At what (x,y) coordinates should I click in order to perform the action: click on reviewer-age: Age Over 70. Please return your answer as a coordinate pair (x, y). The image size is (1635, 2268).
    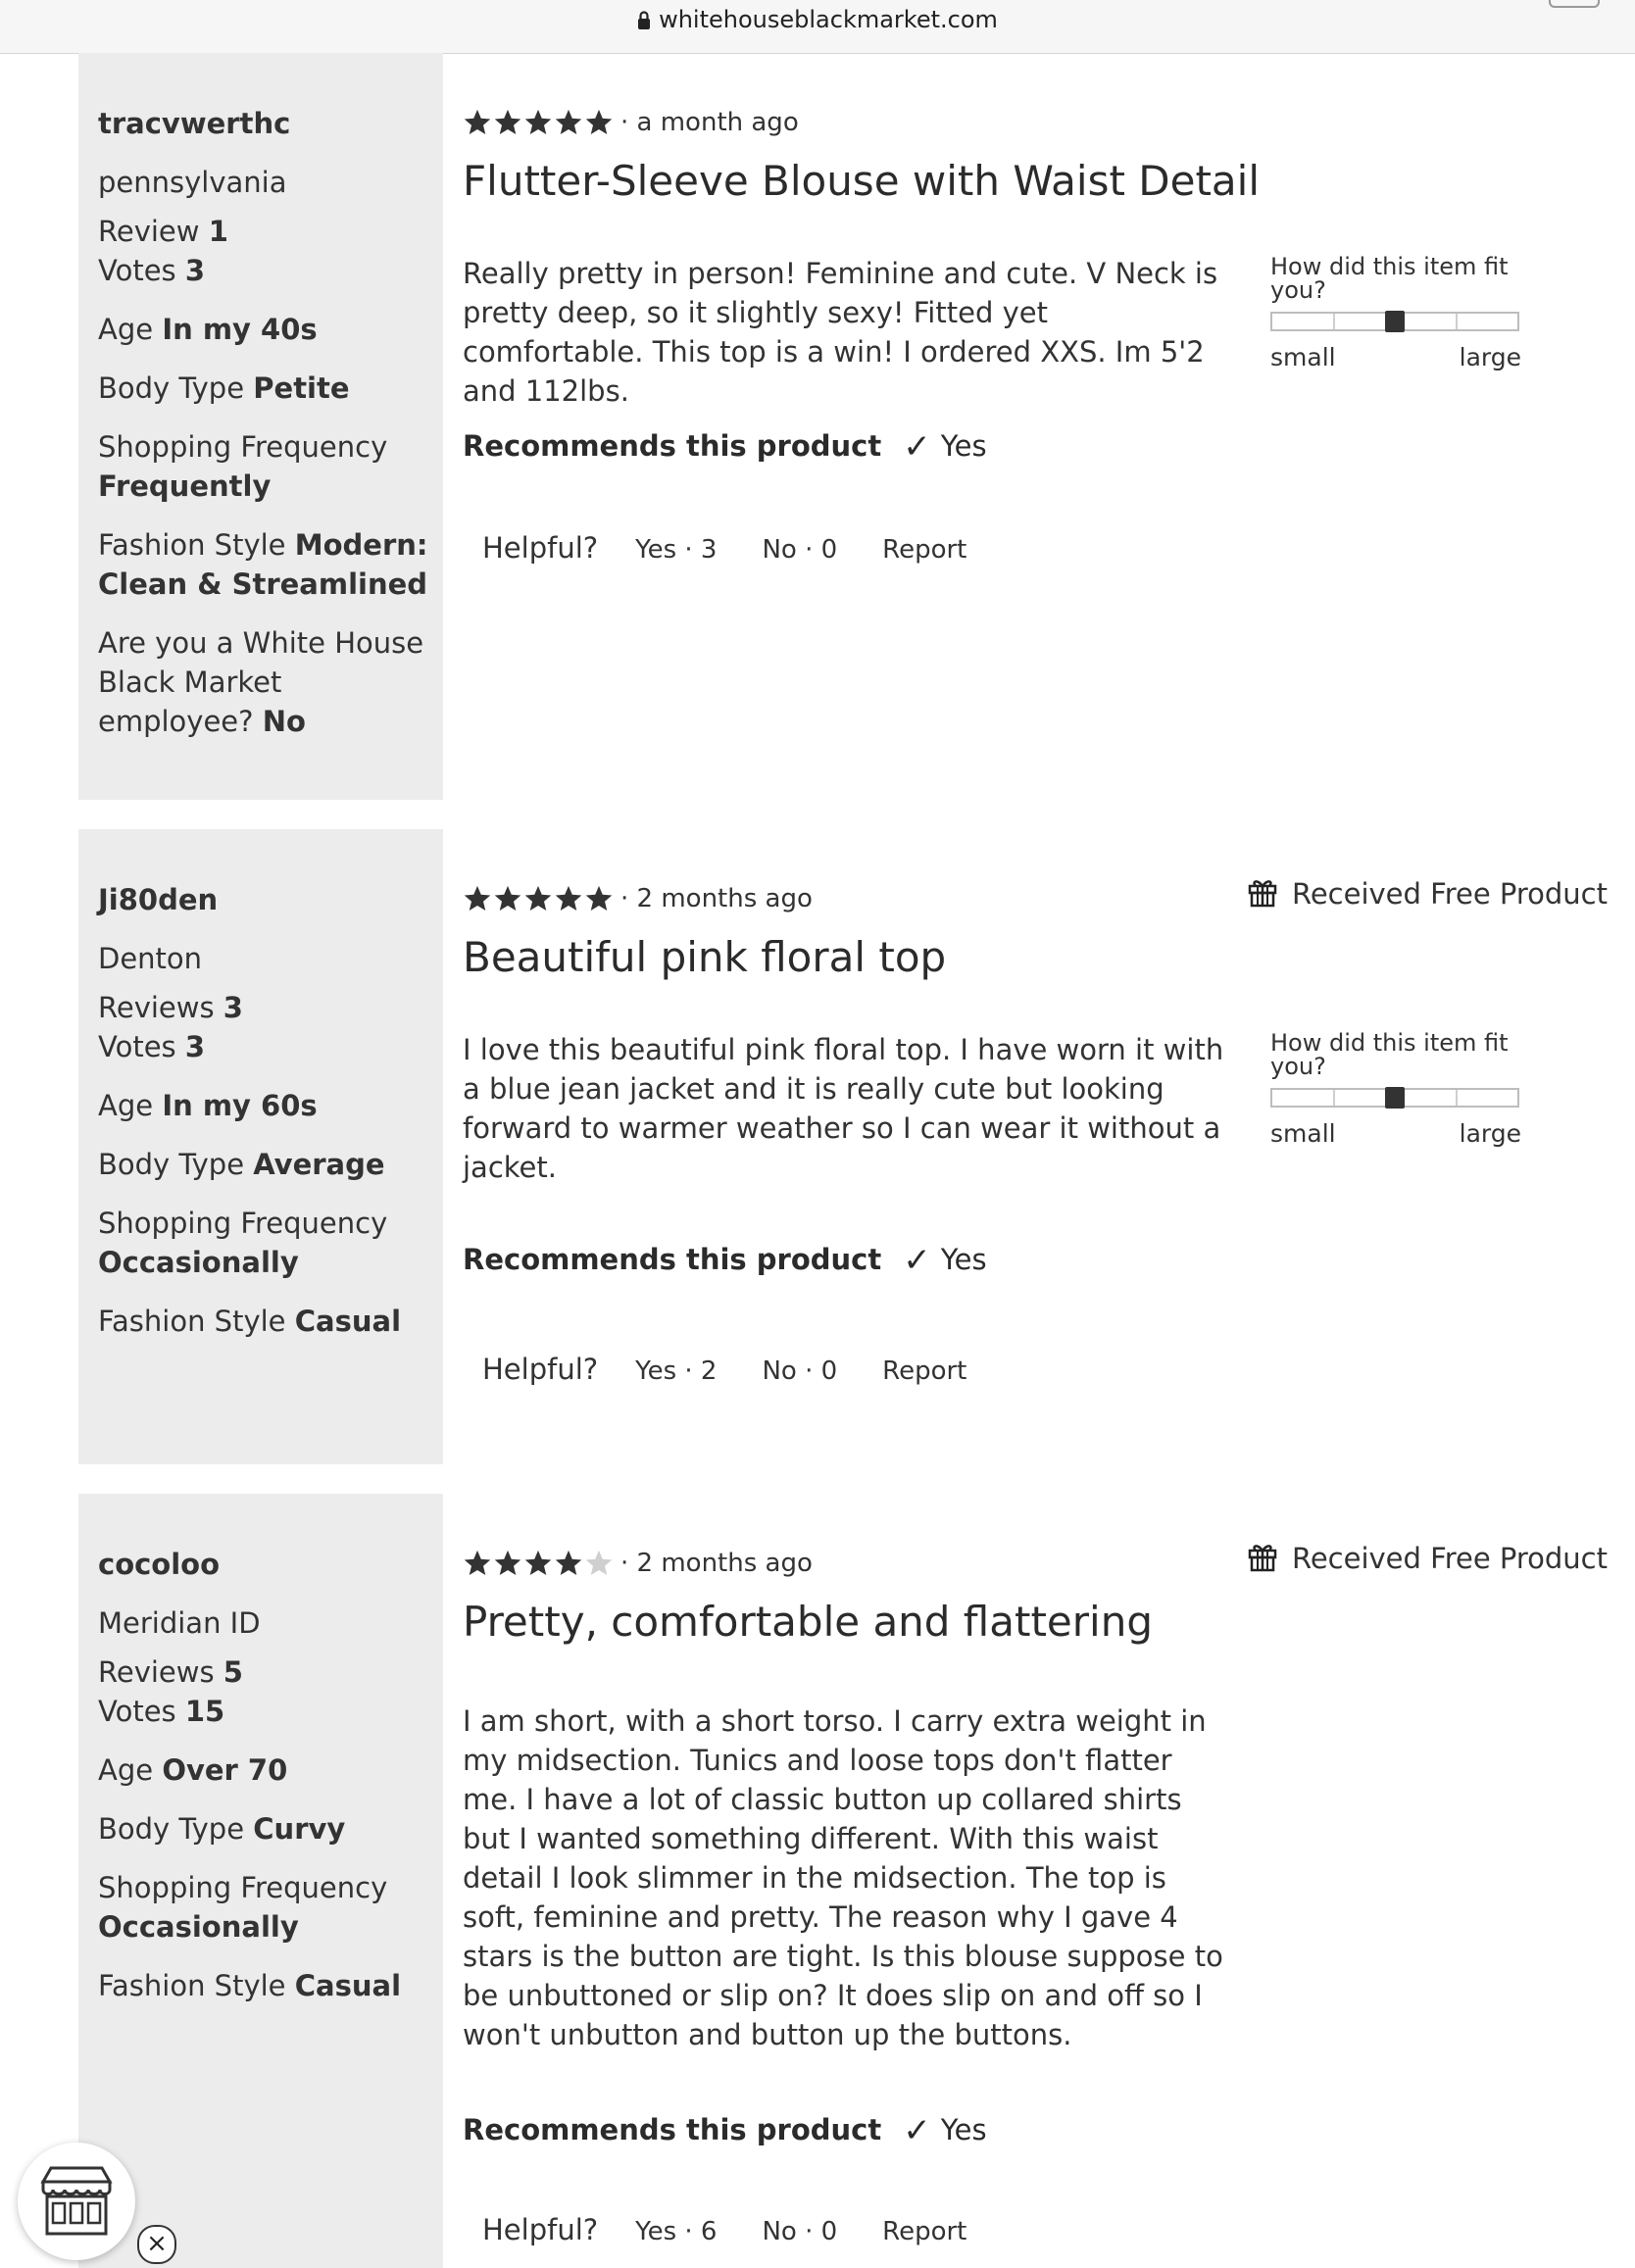
    Looking at the image, I should click on (193, 1770).